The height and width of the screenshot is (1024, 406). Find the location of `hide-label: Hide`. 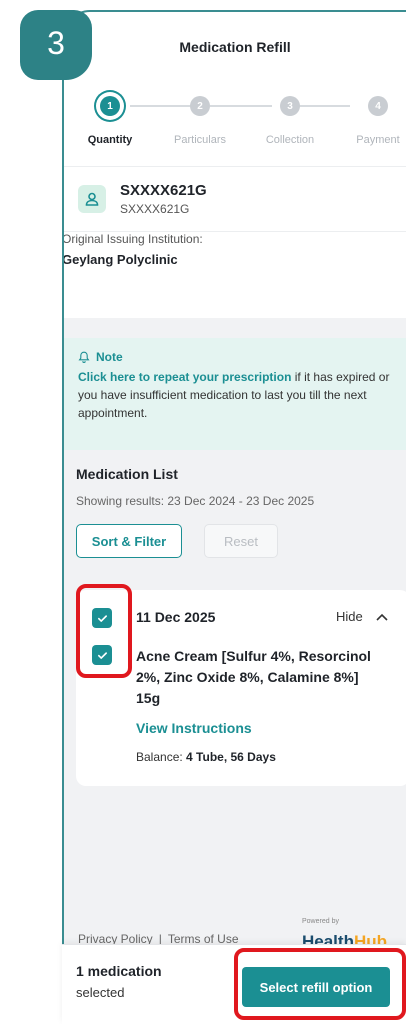

hide-label: Hide is located at coordinates (349, 616).